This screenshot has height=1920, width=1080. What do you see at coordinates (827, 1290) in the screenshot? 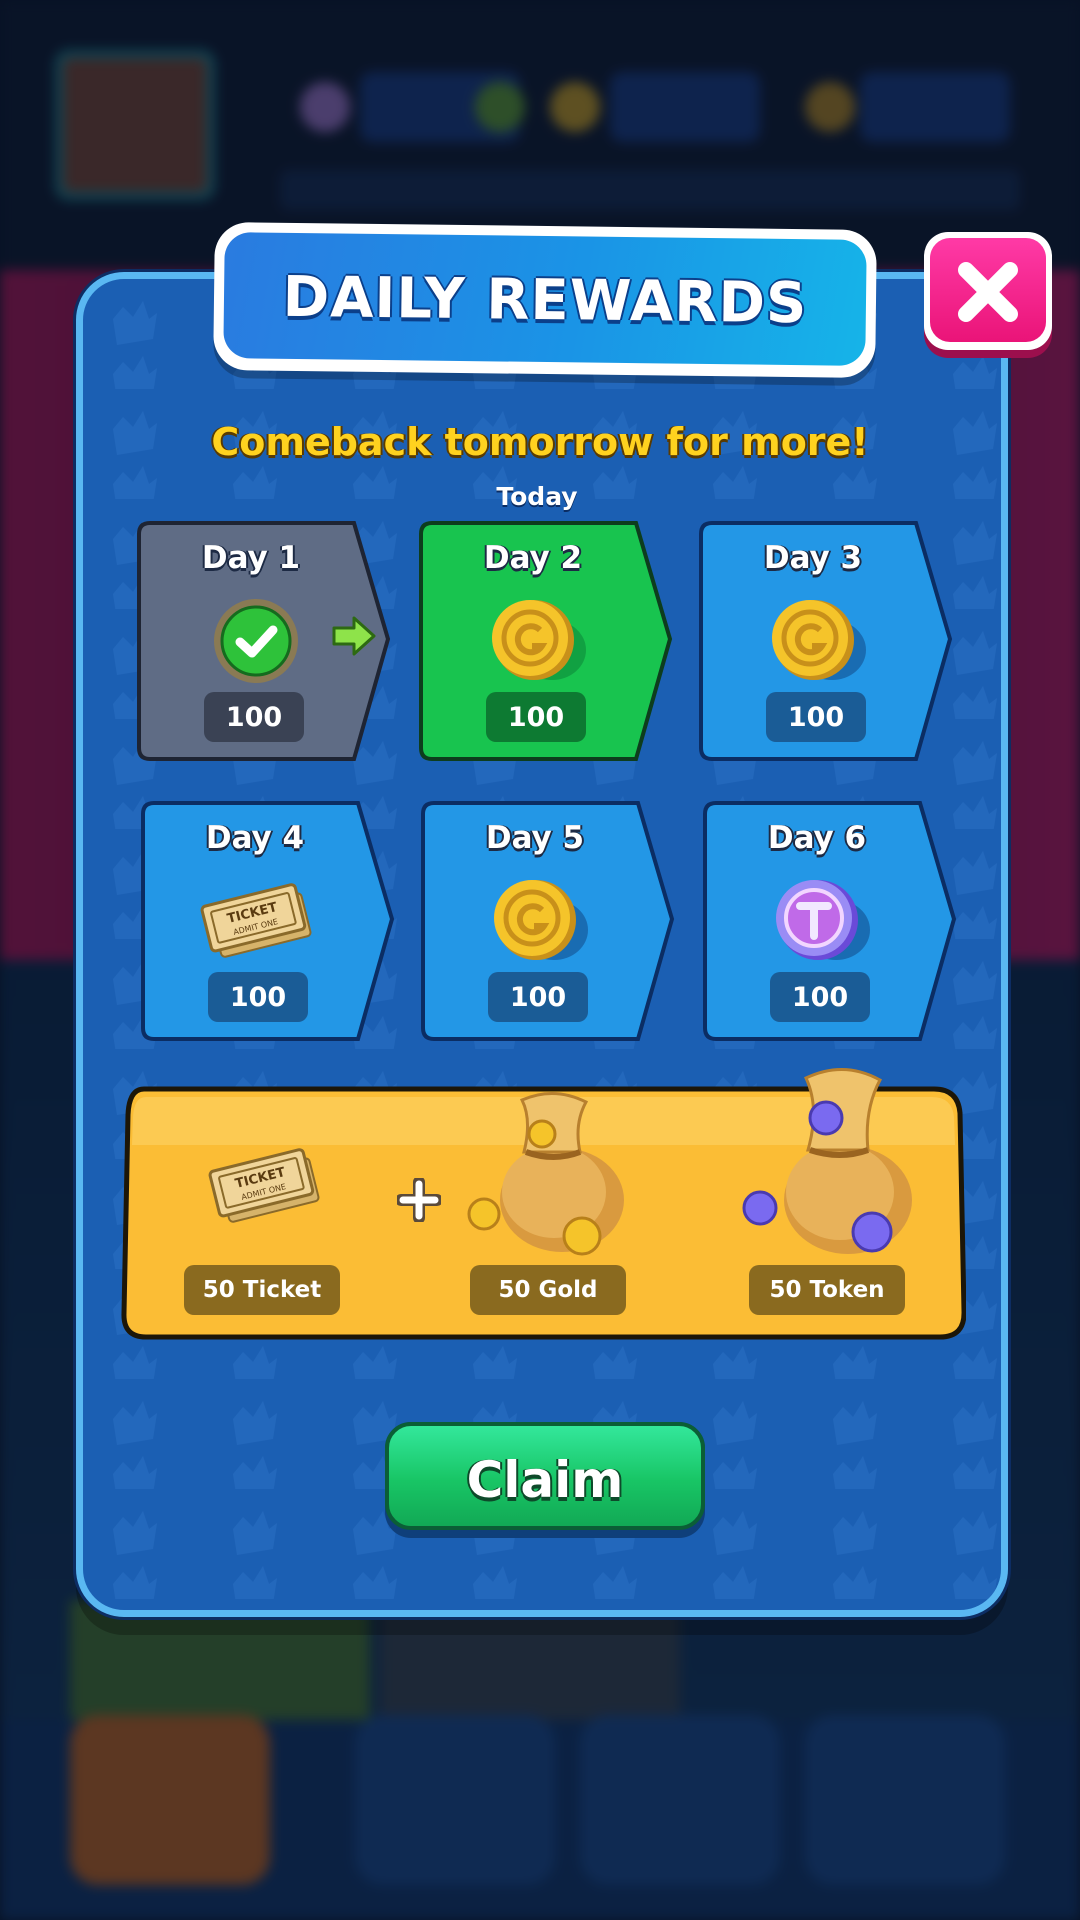
I see `bonus-label-token: 50 Token` at bounding box center [827, 1290].